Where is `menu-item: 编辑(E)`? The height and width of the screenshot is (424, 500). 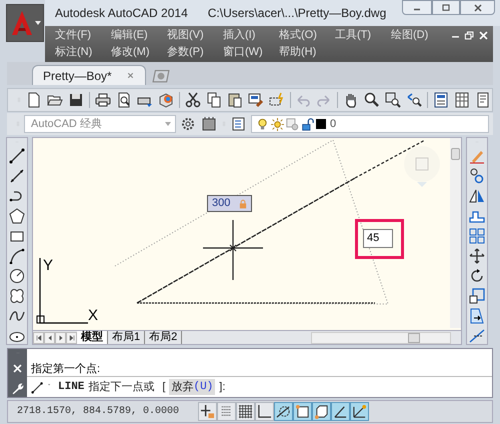 menu-item: 编辑(E) is located at coordinates (139, 35).